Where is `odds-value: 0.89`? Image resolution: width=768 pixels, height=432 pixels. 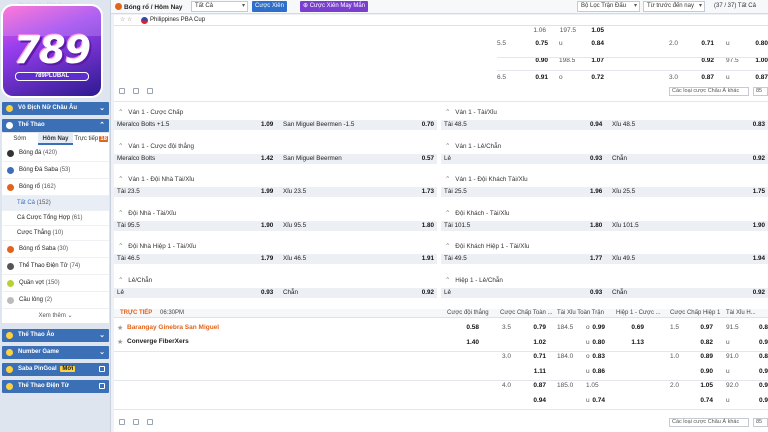 odds-value: 0.89 is located at coordinates (701, 356).